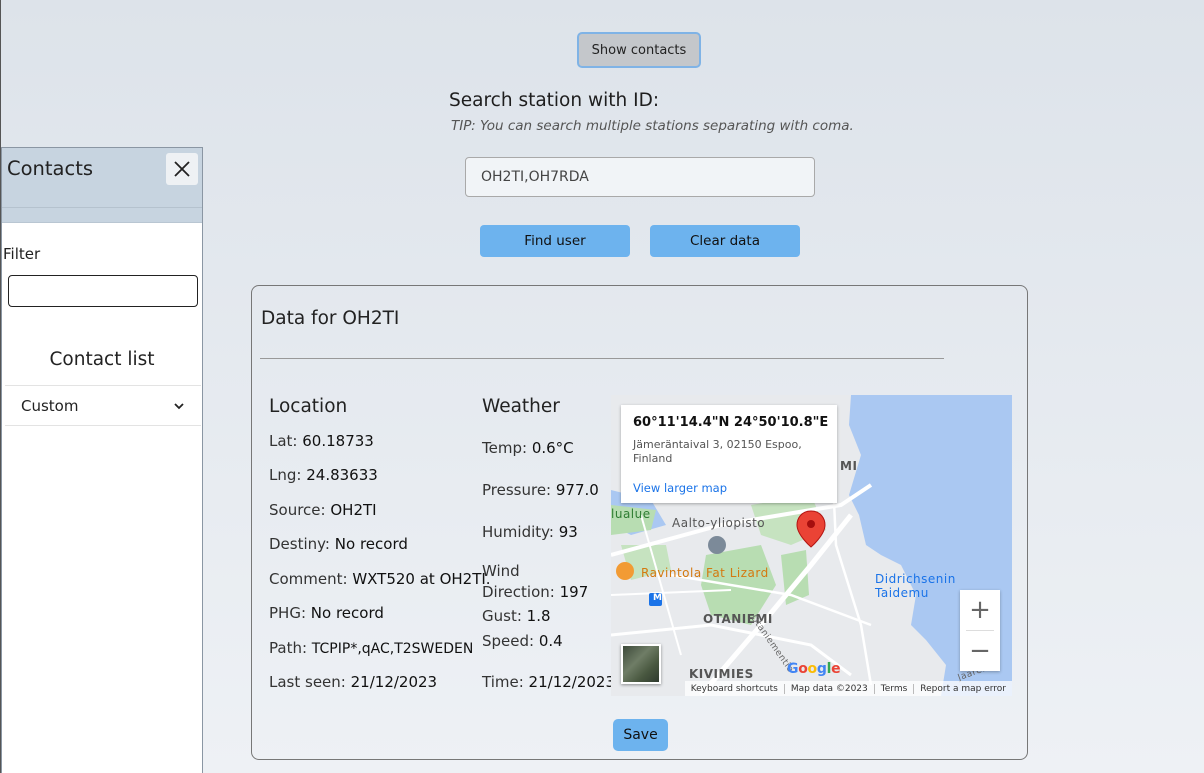 This screenshot has height=773, width=1204. Describe the element at coordinates (102, 185) in the screenshot. I see `contacts-header: Contacts` at that location.